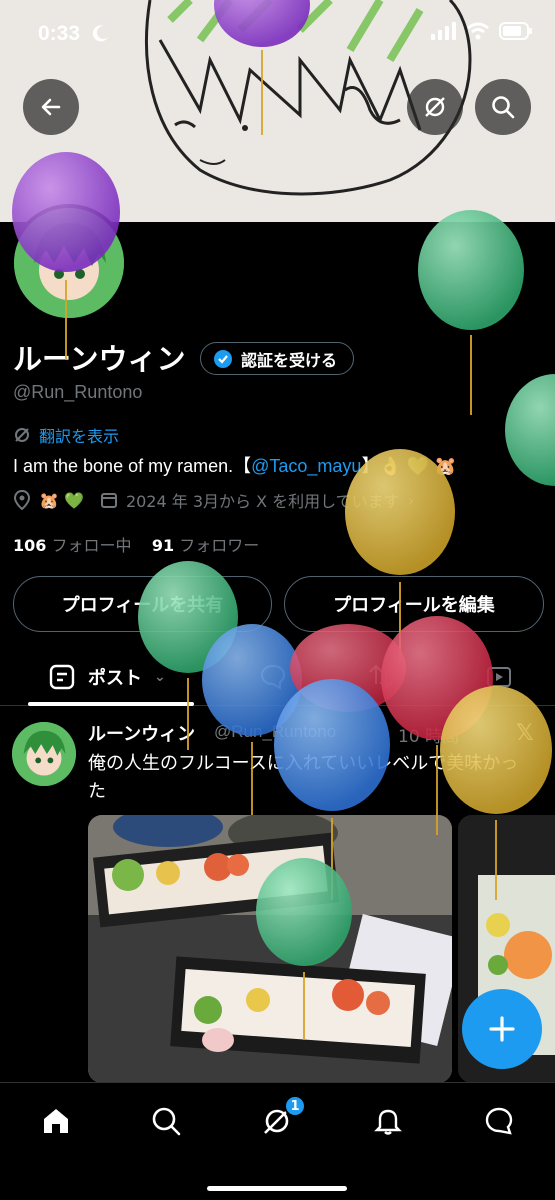 This screenshot has height=1200, width=555. I want to click on compose-button, so click(502, 1029).